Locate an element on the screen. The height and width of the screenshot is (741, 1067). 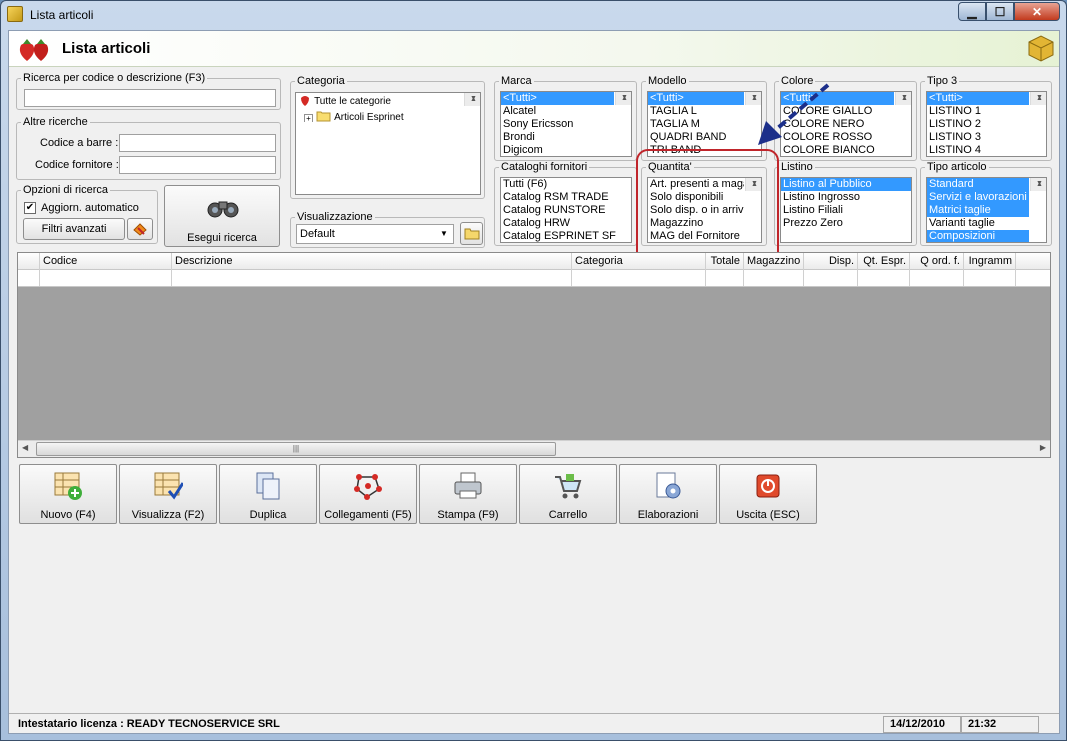
auto-update-checkbox: ✔ is located at coordinates (30, 208).